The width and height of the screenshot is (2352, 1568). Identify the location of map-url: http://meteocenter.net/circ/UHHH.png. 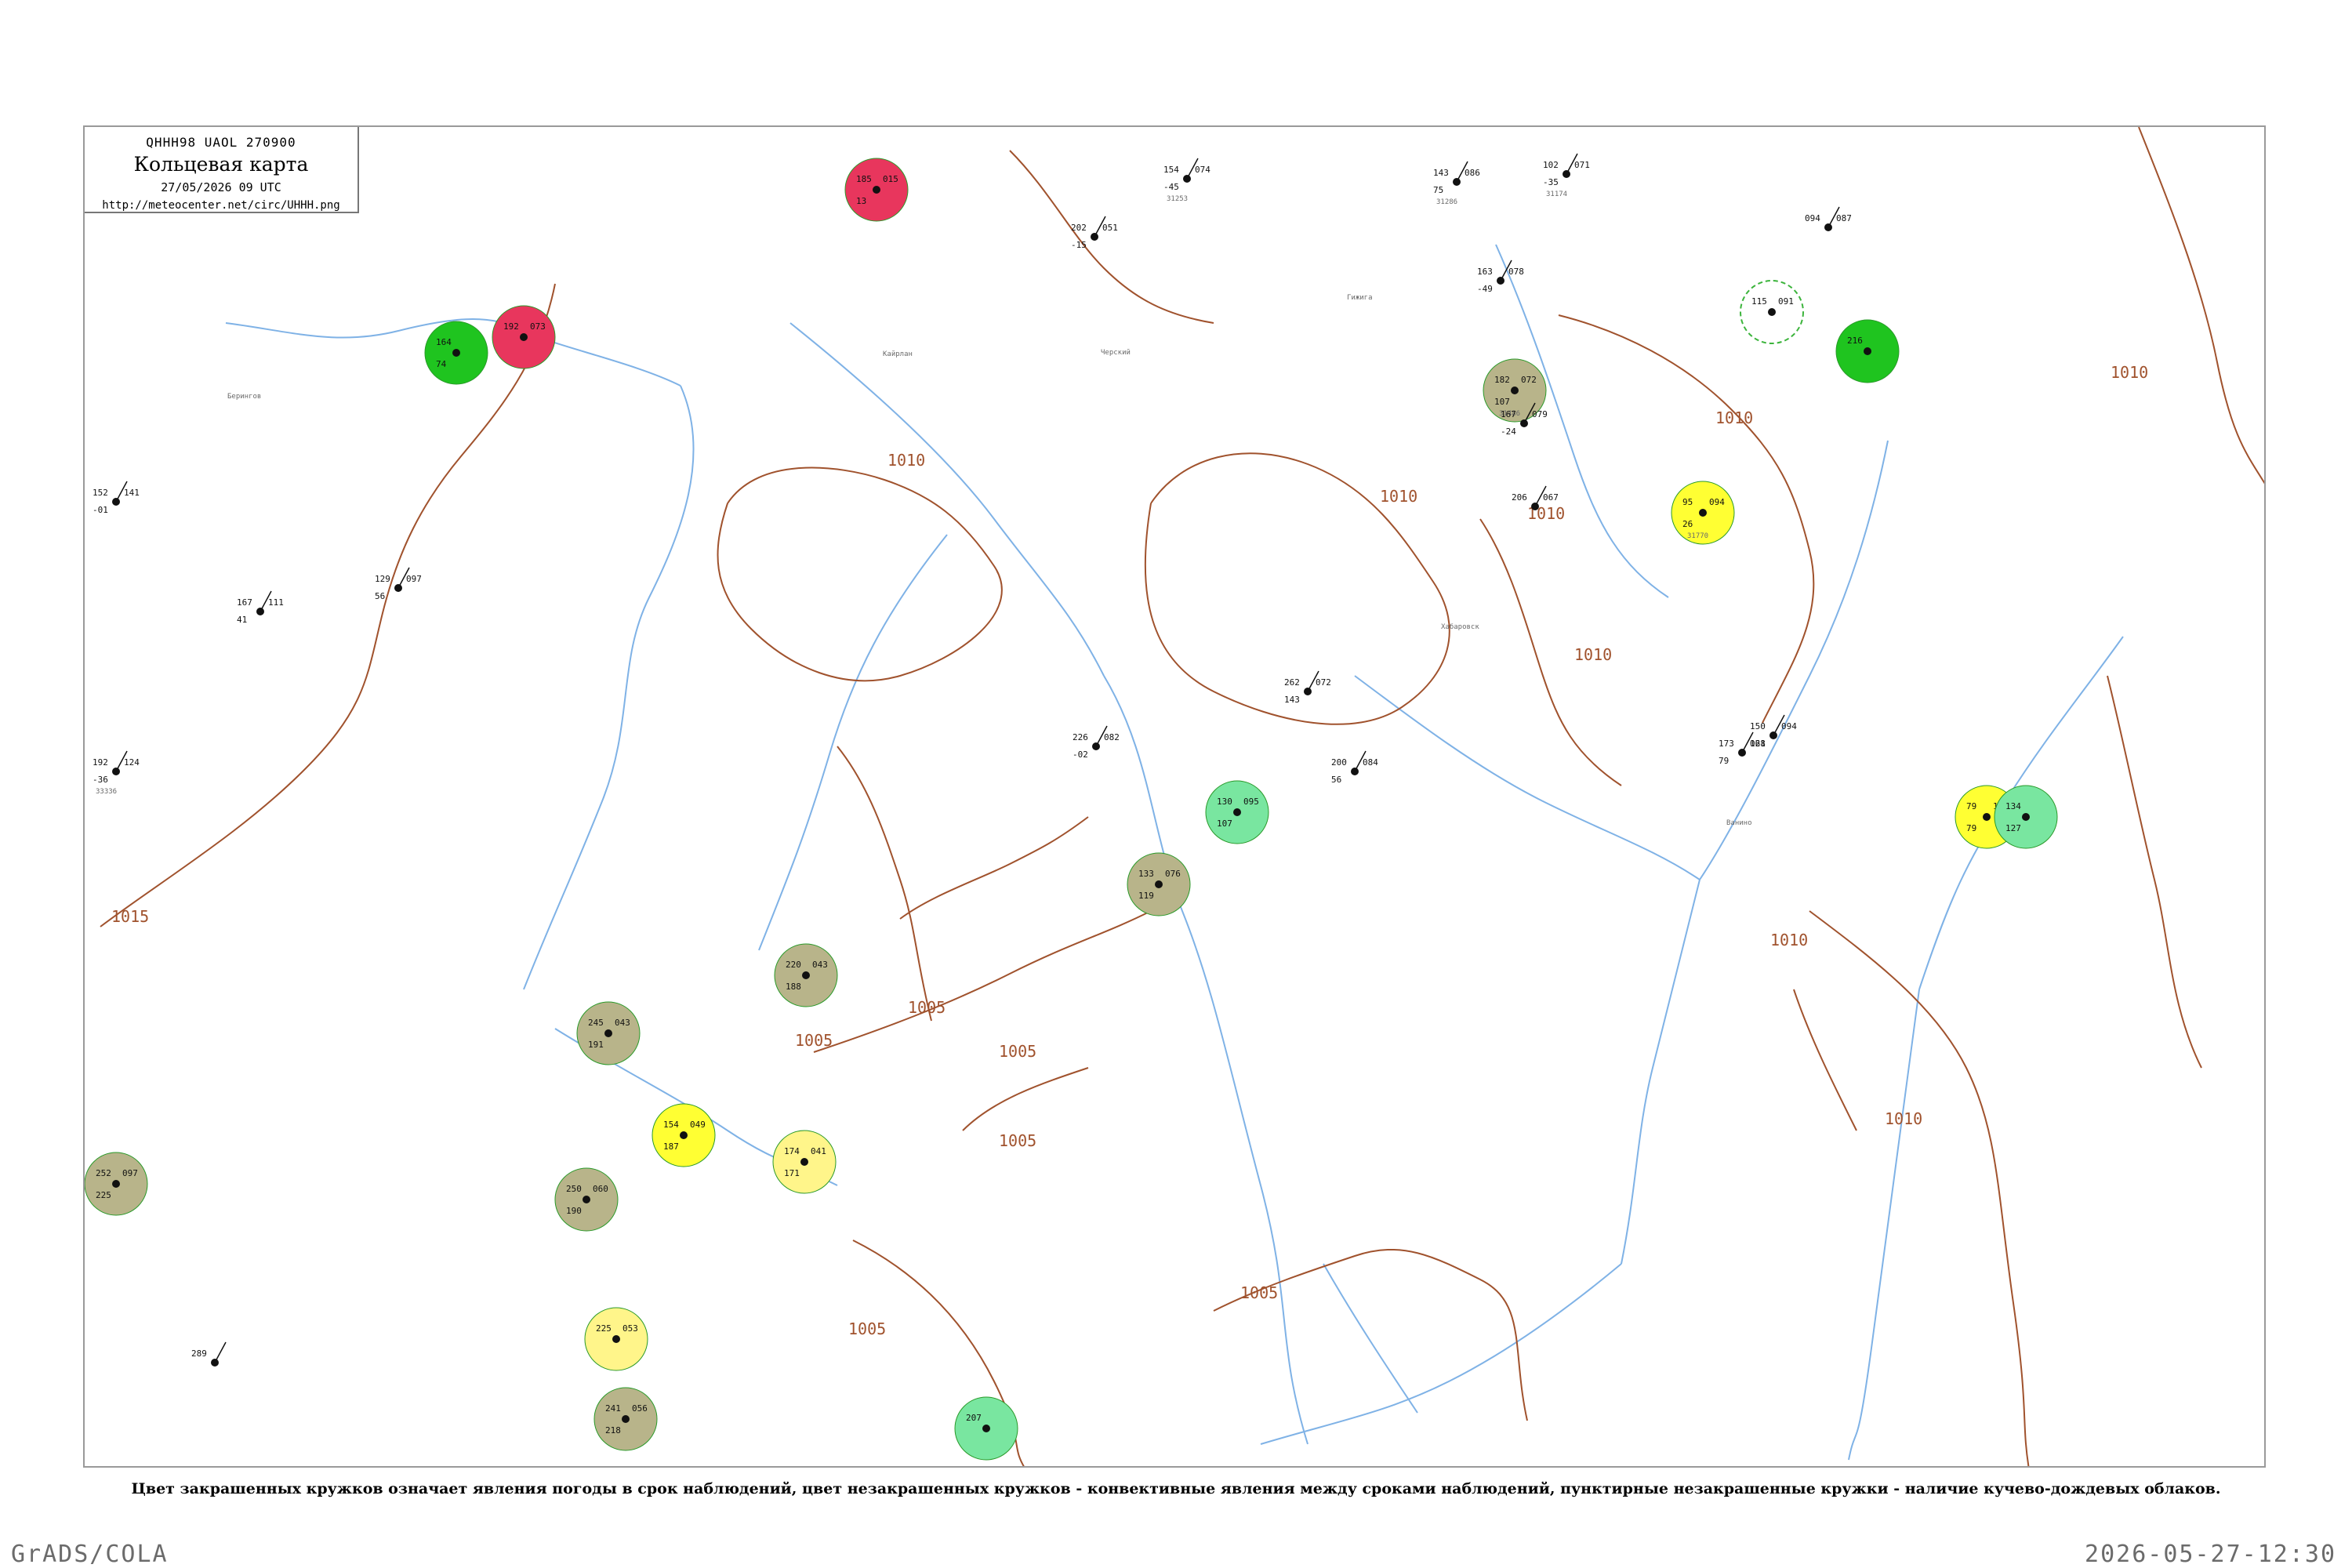
(221, 205).